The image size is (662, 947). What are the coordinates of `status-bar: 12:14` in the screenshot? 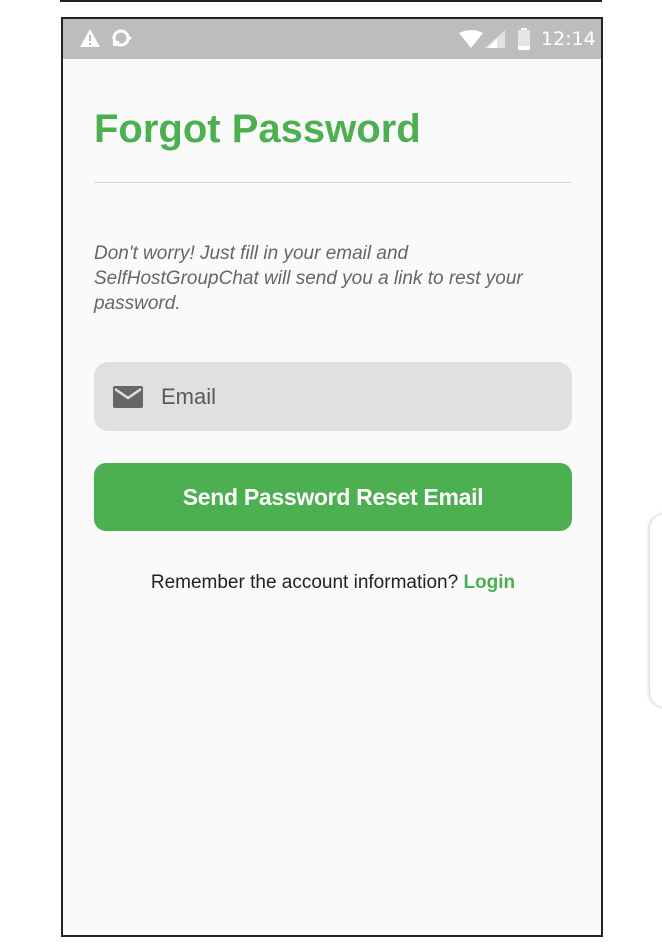 It's located at (332, 39).